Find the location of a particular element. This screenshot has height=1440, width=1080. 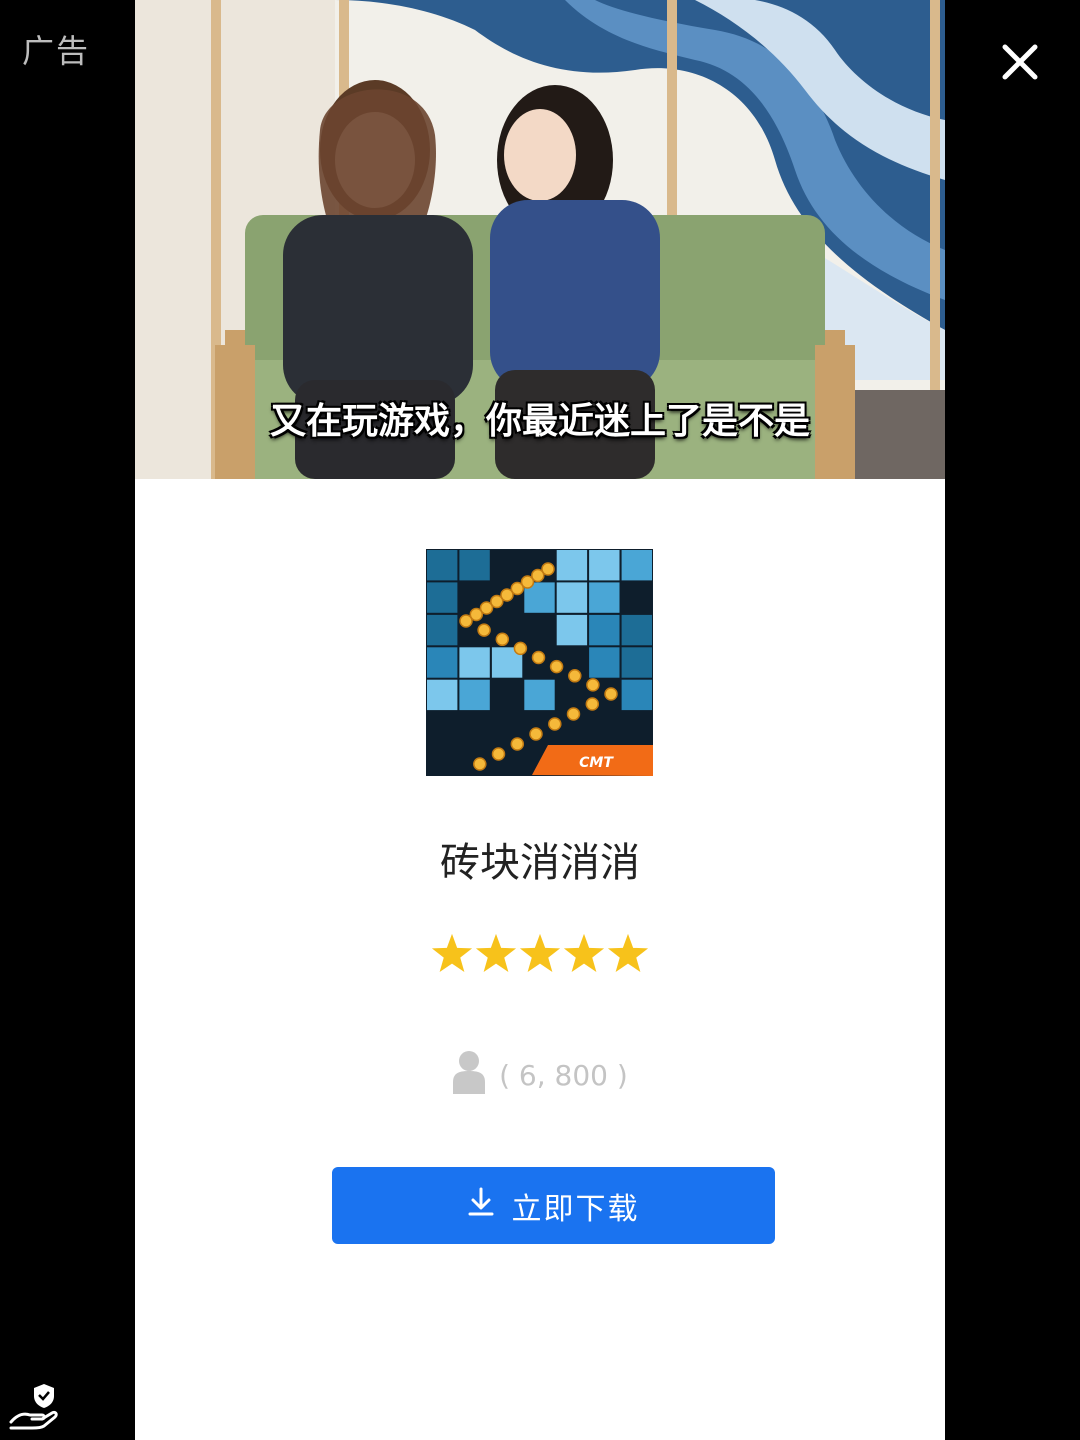

download-button: 立即下载 is located at coordinates (553, 1205).